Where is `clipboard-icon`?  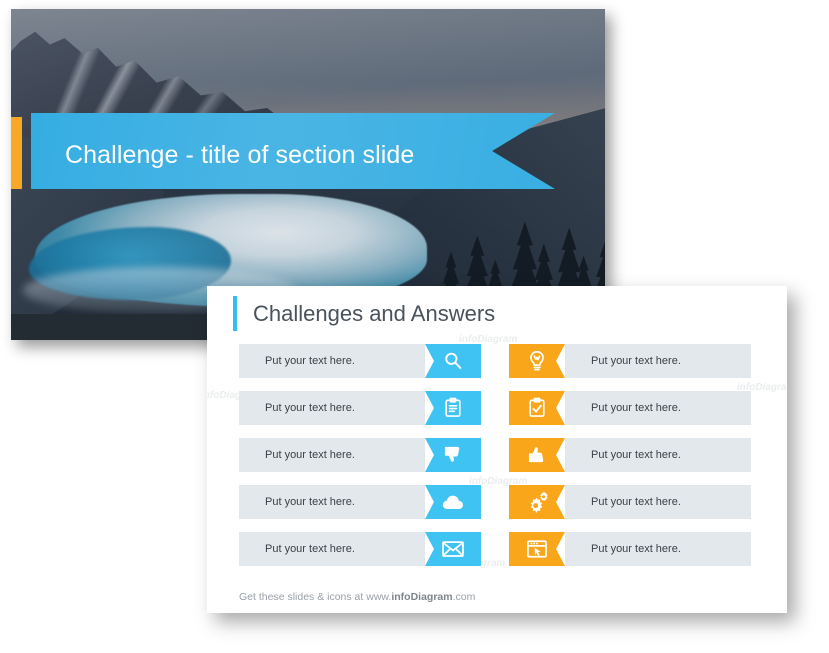 clipboard-icon is located at coordinates (453, 408).